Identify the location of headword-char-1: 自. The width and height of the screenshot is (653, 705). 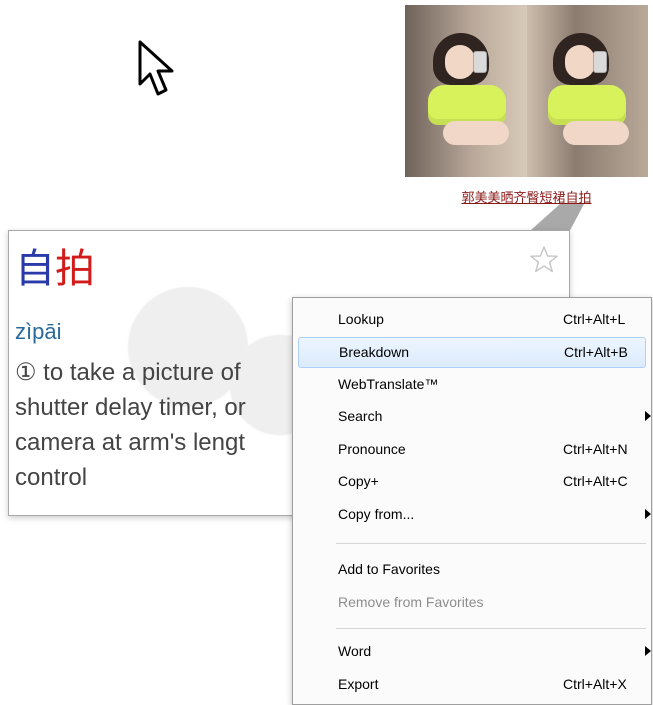
(35, 269).